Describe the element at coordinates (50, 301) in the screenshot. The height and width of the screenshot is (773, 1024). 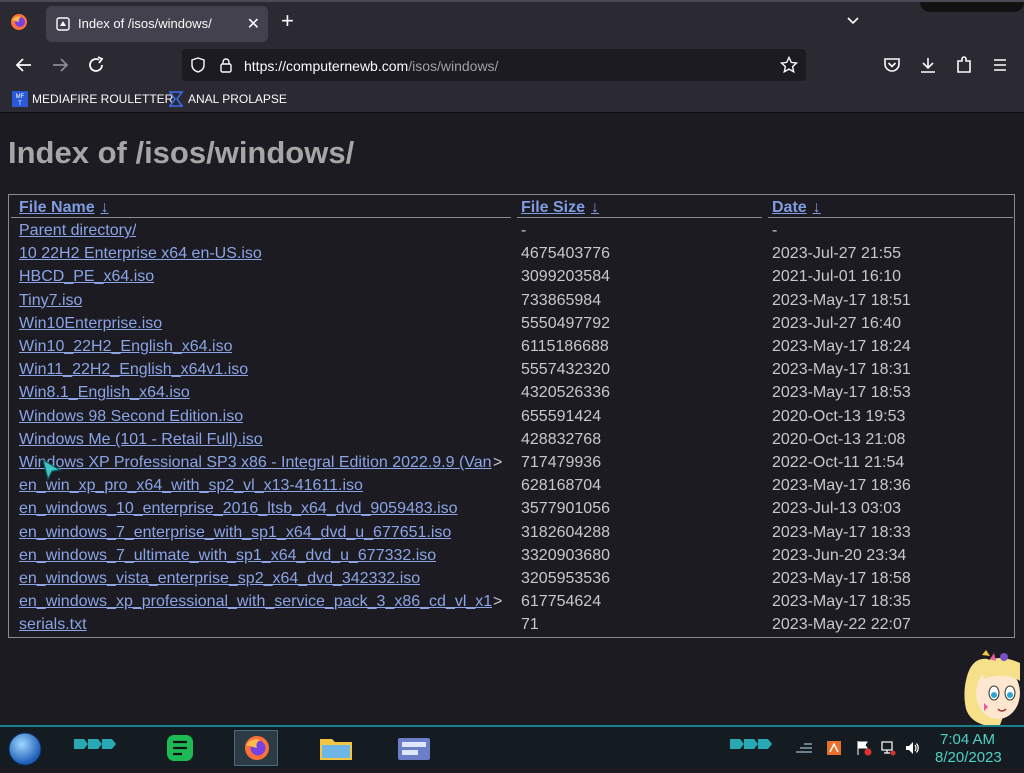
I see `file-link: Tiny7.iso` at that location.